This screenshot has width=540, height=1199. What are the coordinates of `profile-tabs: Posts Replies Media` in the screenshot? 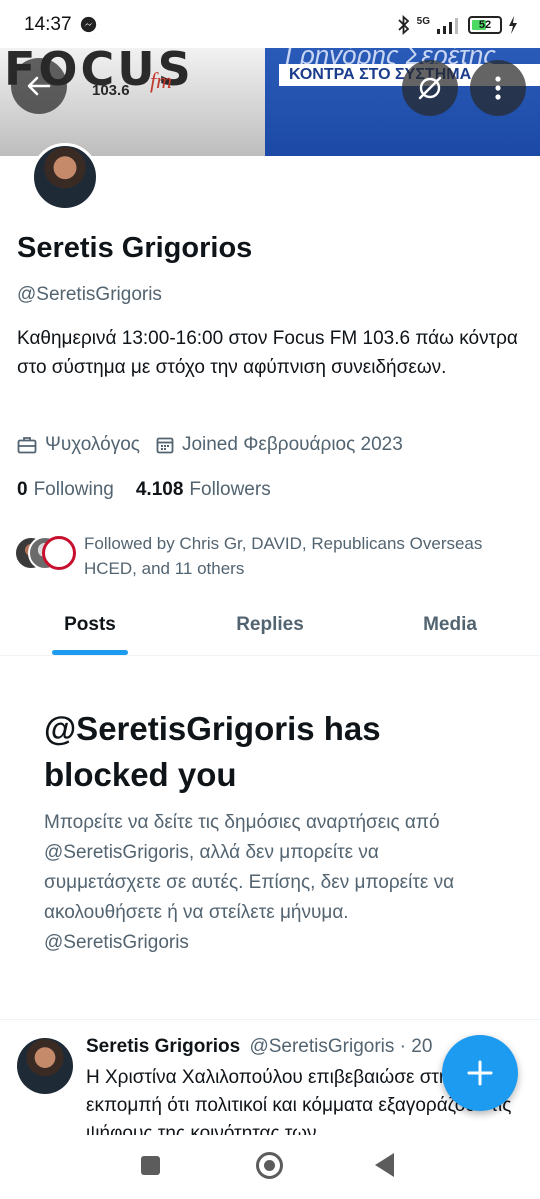 It's located at (270, 628).